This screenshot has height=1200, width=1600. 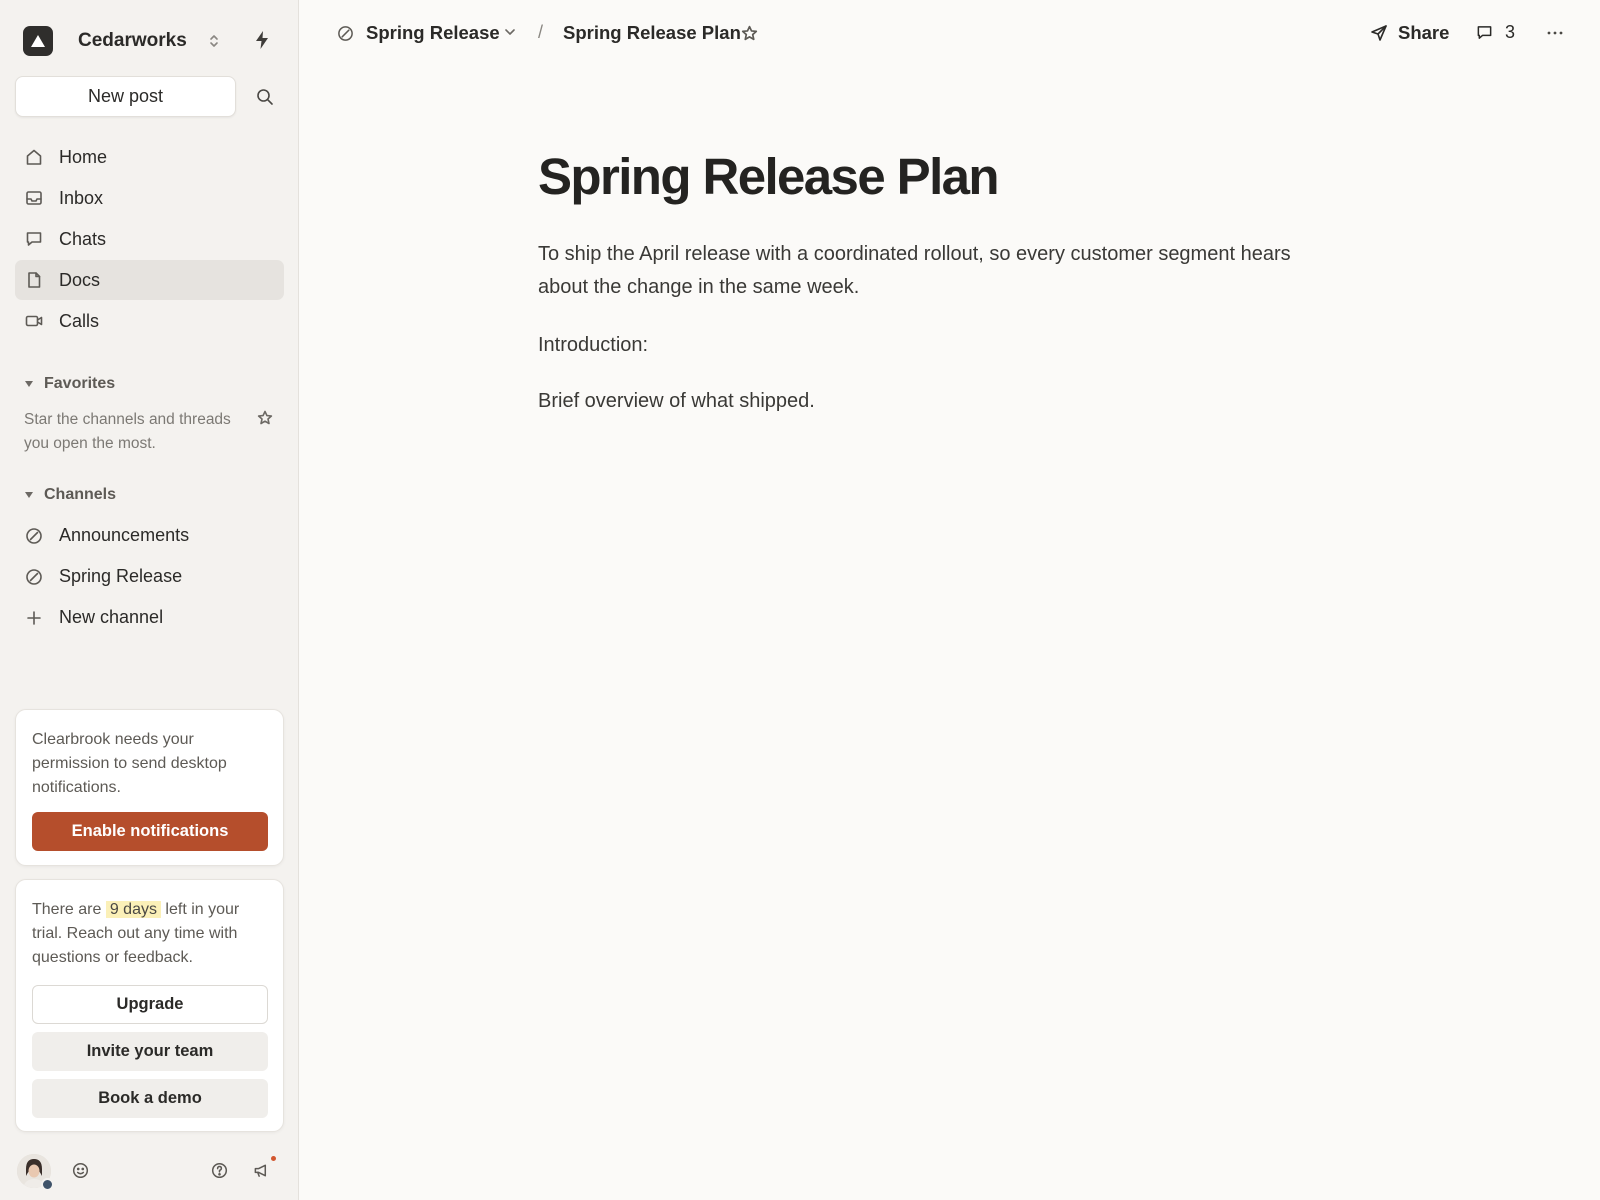 What do you see at coordinates (125, 96) in the screenshot?
I see `new-post-button: New post` at bounding box center [125, 96].